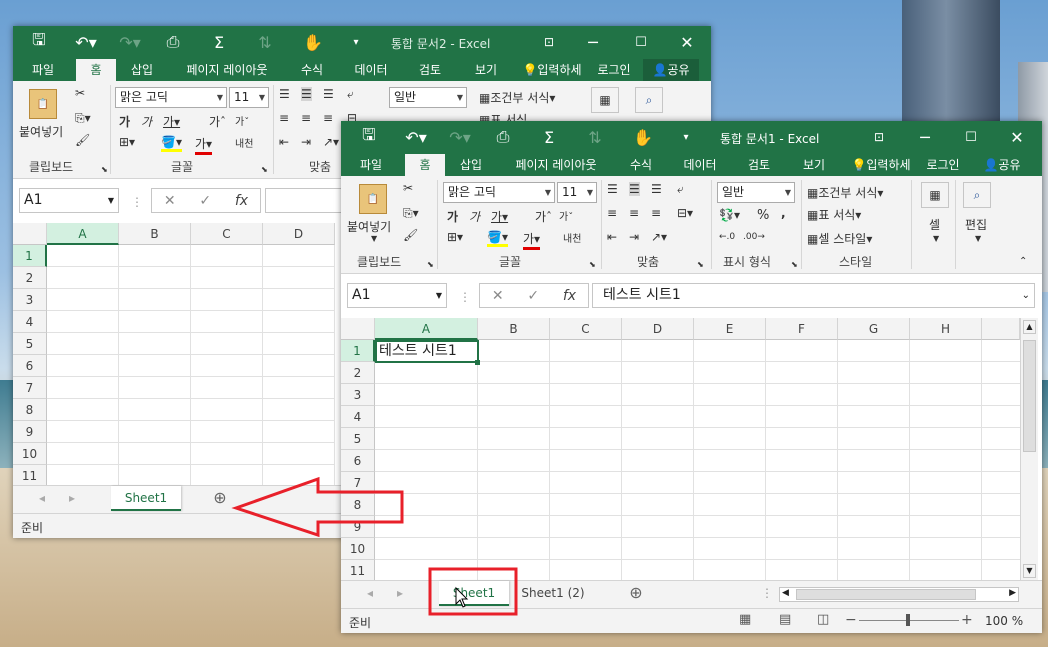 This screenshot has height=647, width=1048. Describe the element at coordinates (473, 591) in the screenshot. I see `annotation-highlight-box` at that location.